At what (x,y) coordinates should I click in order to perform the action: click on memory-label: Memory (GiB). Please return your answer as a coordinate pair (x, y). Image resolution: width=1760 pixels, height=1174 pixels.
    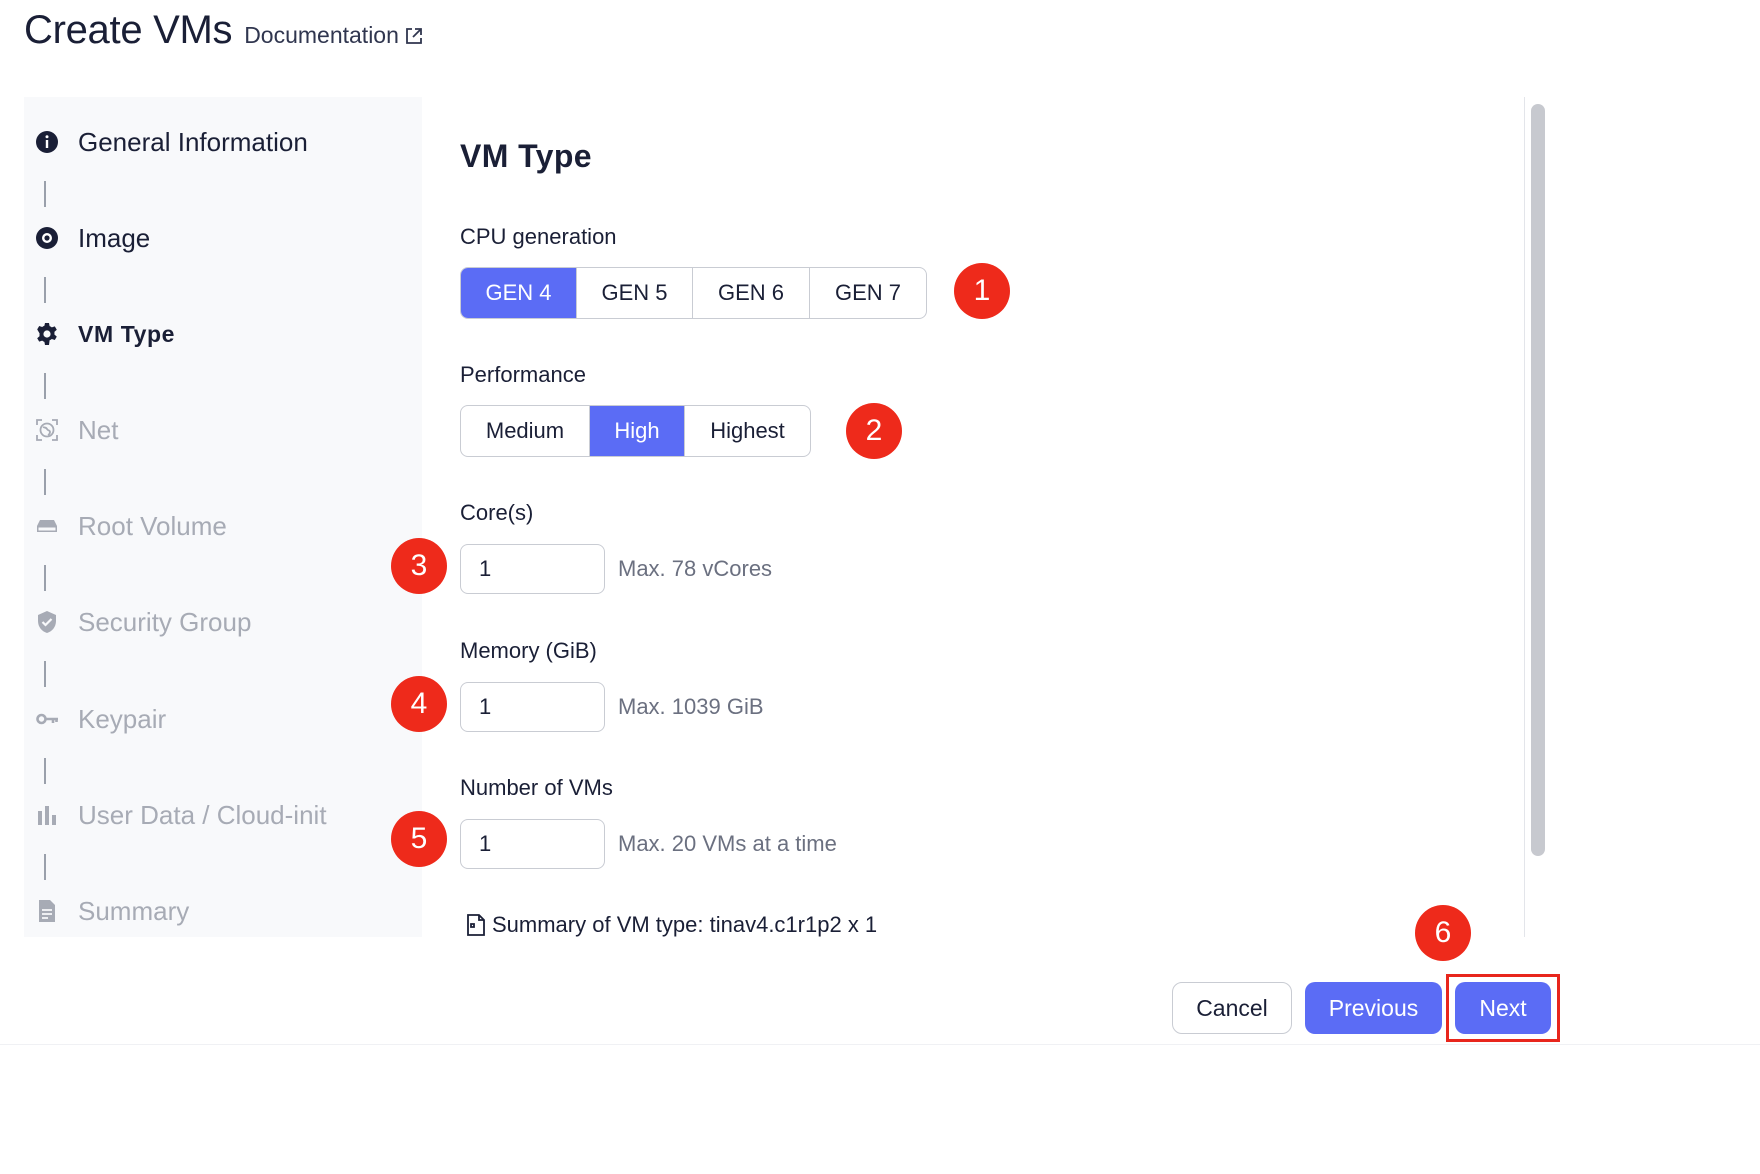
    Looking at the image, I should click on (528, 650).